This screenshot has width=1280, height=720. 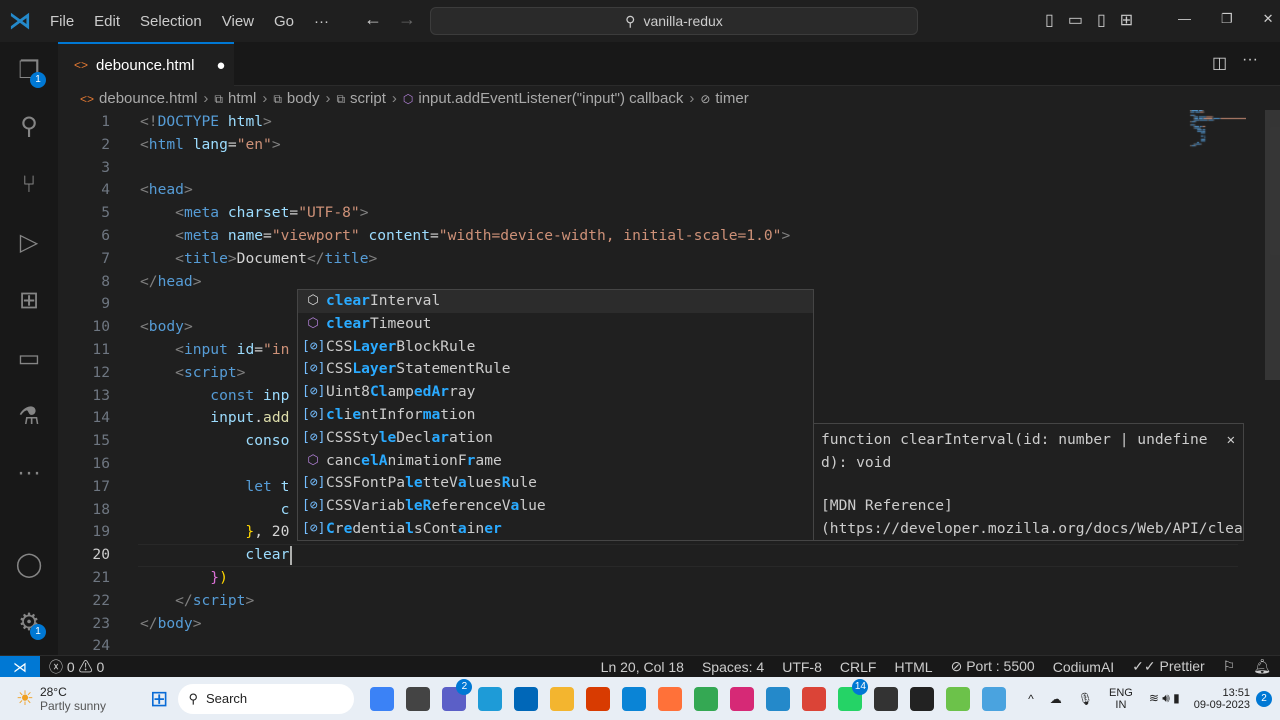 What do you see at coordinates (159, 699) in the screenshot?
I see `start-icon: ⊞` at bounding box center [159, 699].